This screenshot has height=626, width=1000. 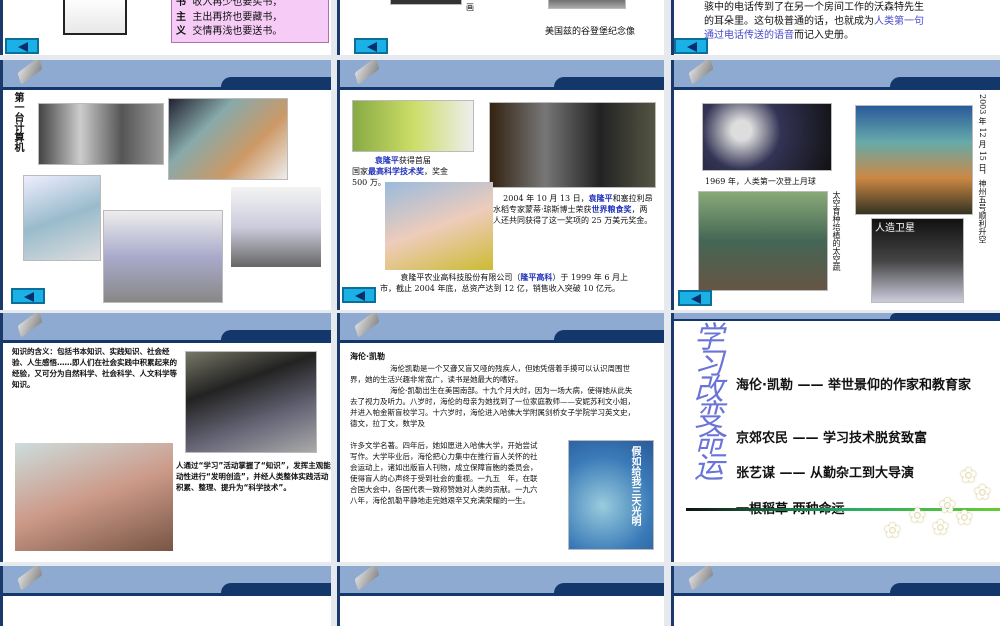 I want to click on first-computer-title: 第一台计算机, so click(x=17, y=122).